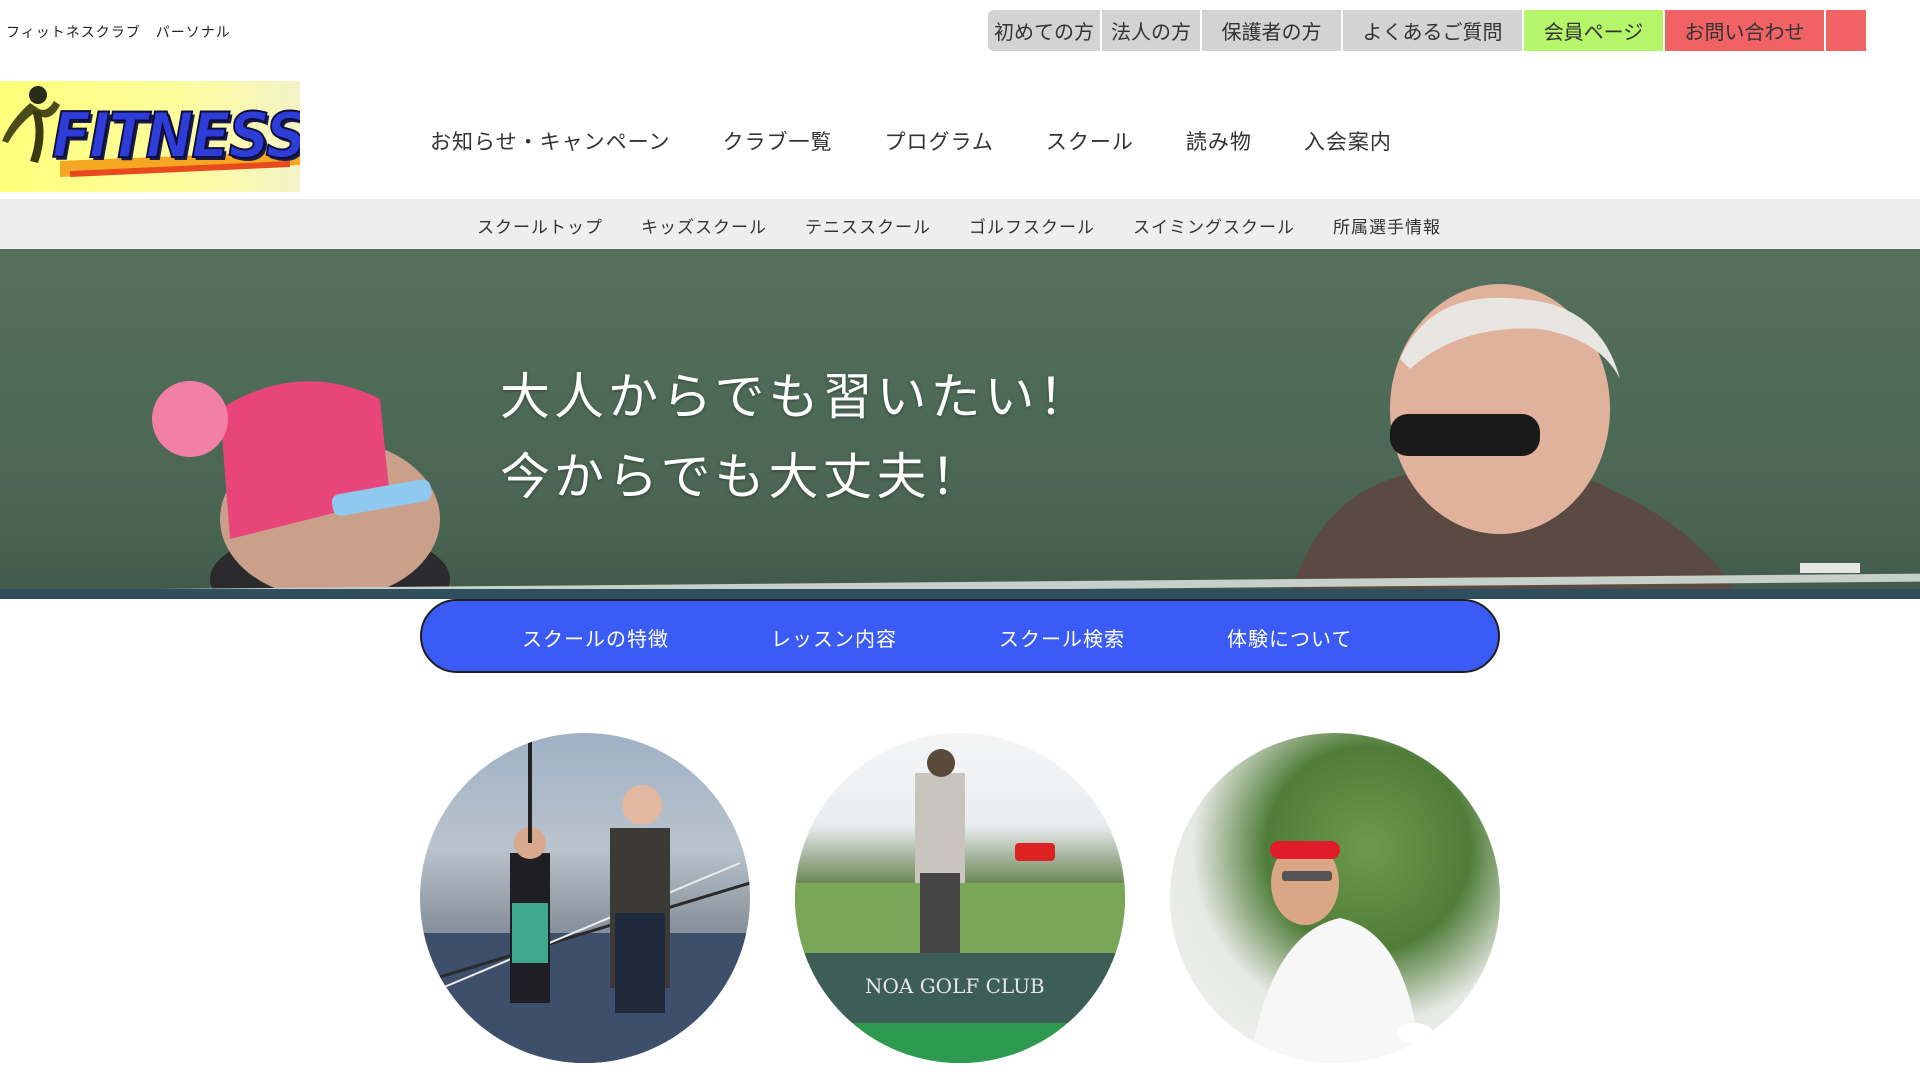  I want to click on util-link-guardians: 保護者の方, so click(1272, 30).